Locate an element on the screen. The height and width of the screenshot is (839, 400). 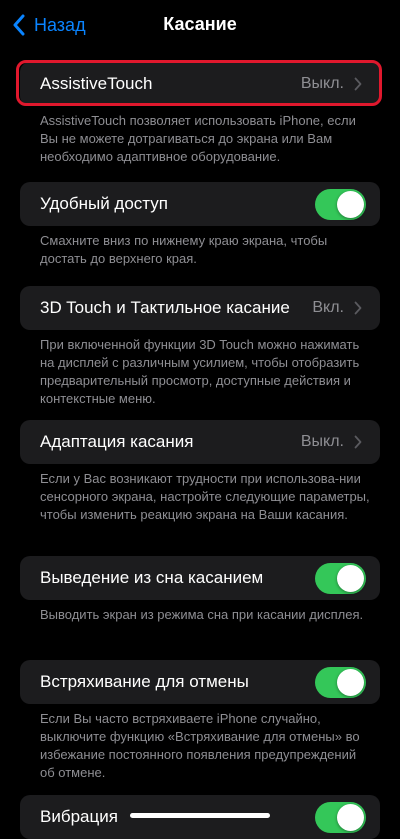
page-title: Касание is located at coordinates (200, 24).